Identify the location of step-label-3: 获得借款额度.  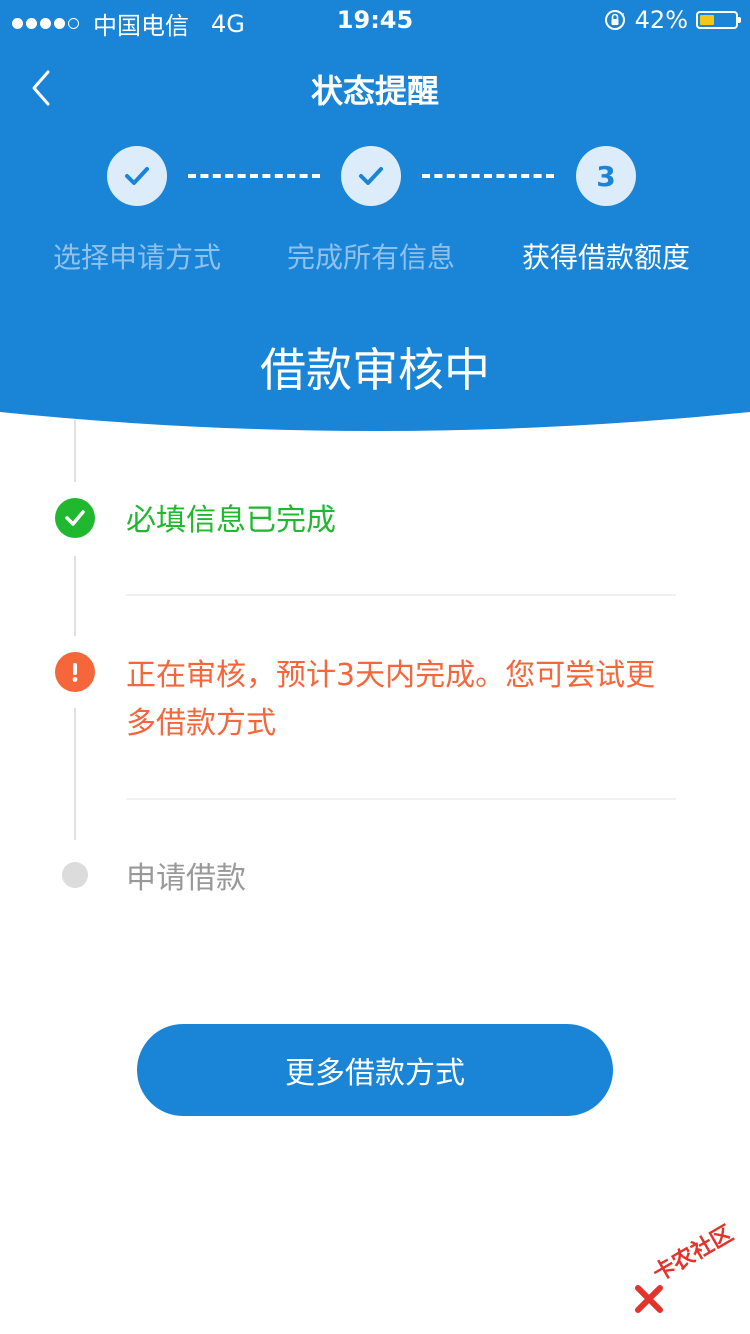
(605, 257).